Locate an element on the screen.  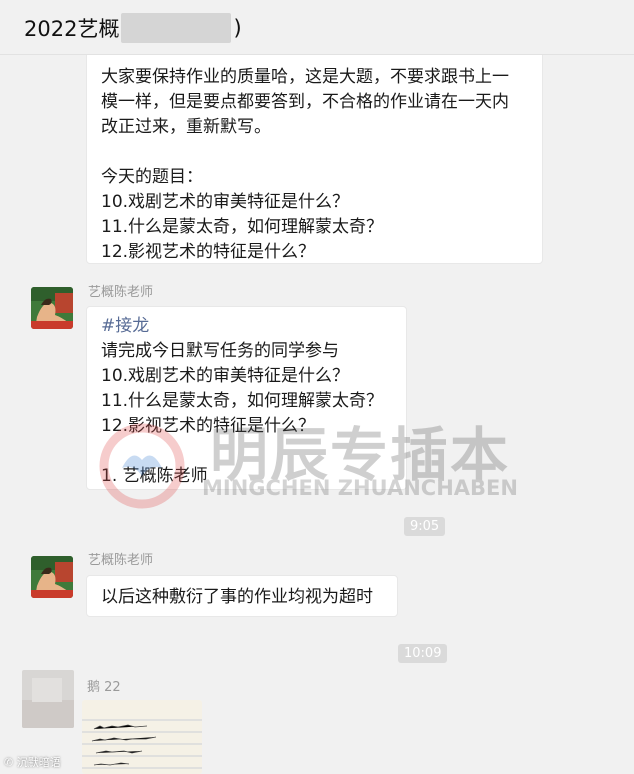
timestamp: 10:09 is located at coordinates (423, 653).